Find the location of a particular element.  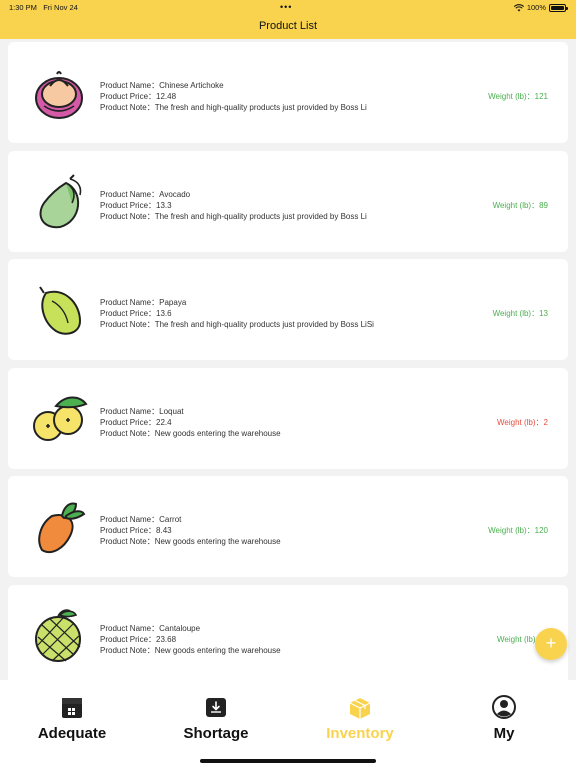

add-product-button: + is located at coordinates (551, 644).